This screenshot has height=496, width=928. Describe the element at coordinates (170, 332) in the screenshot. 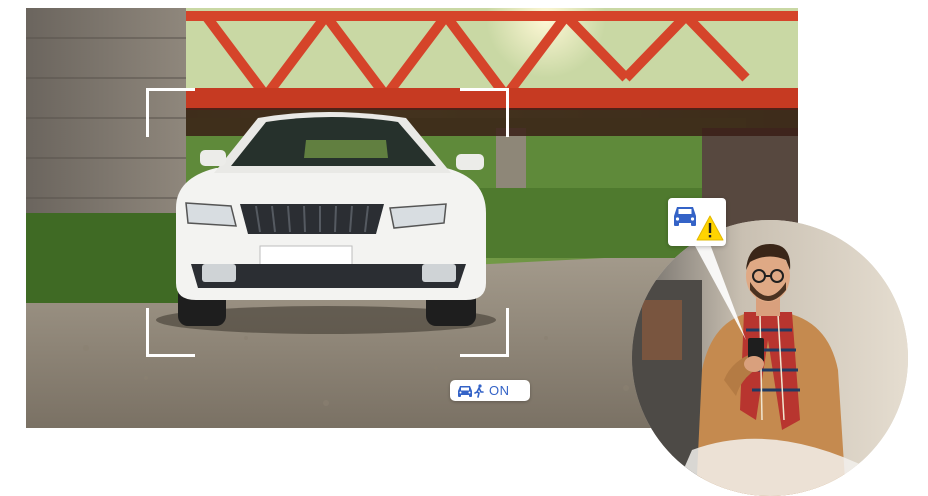

I see `focus-bracket-bottom-left` at that location.